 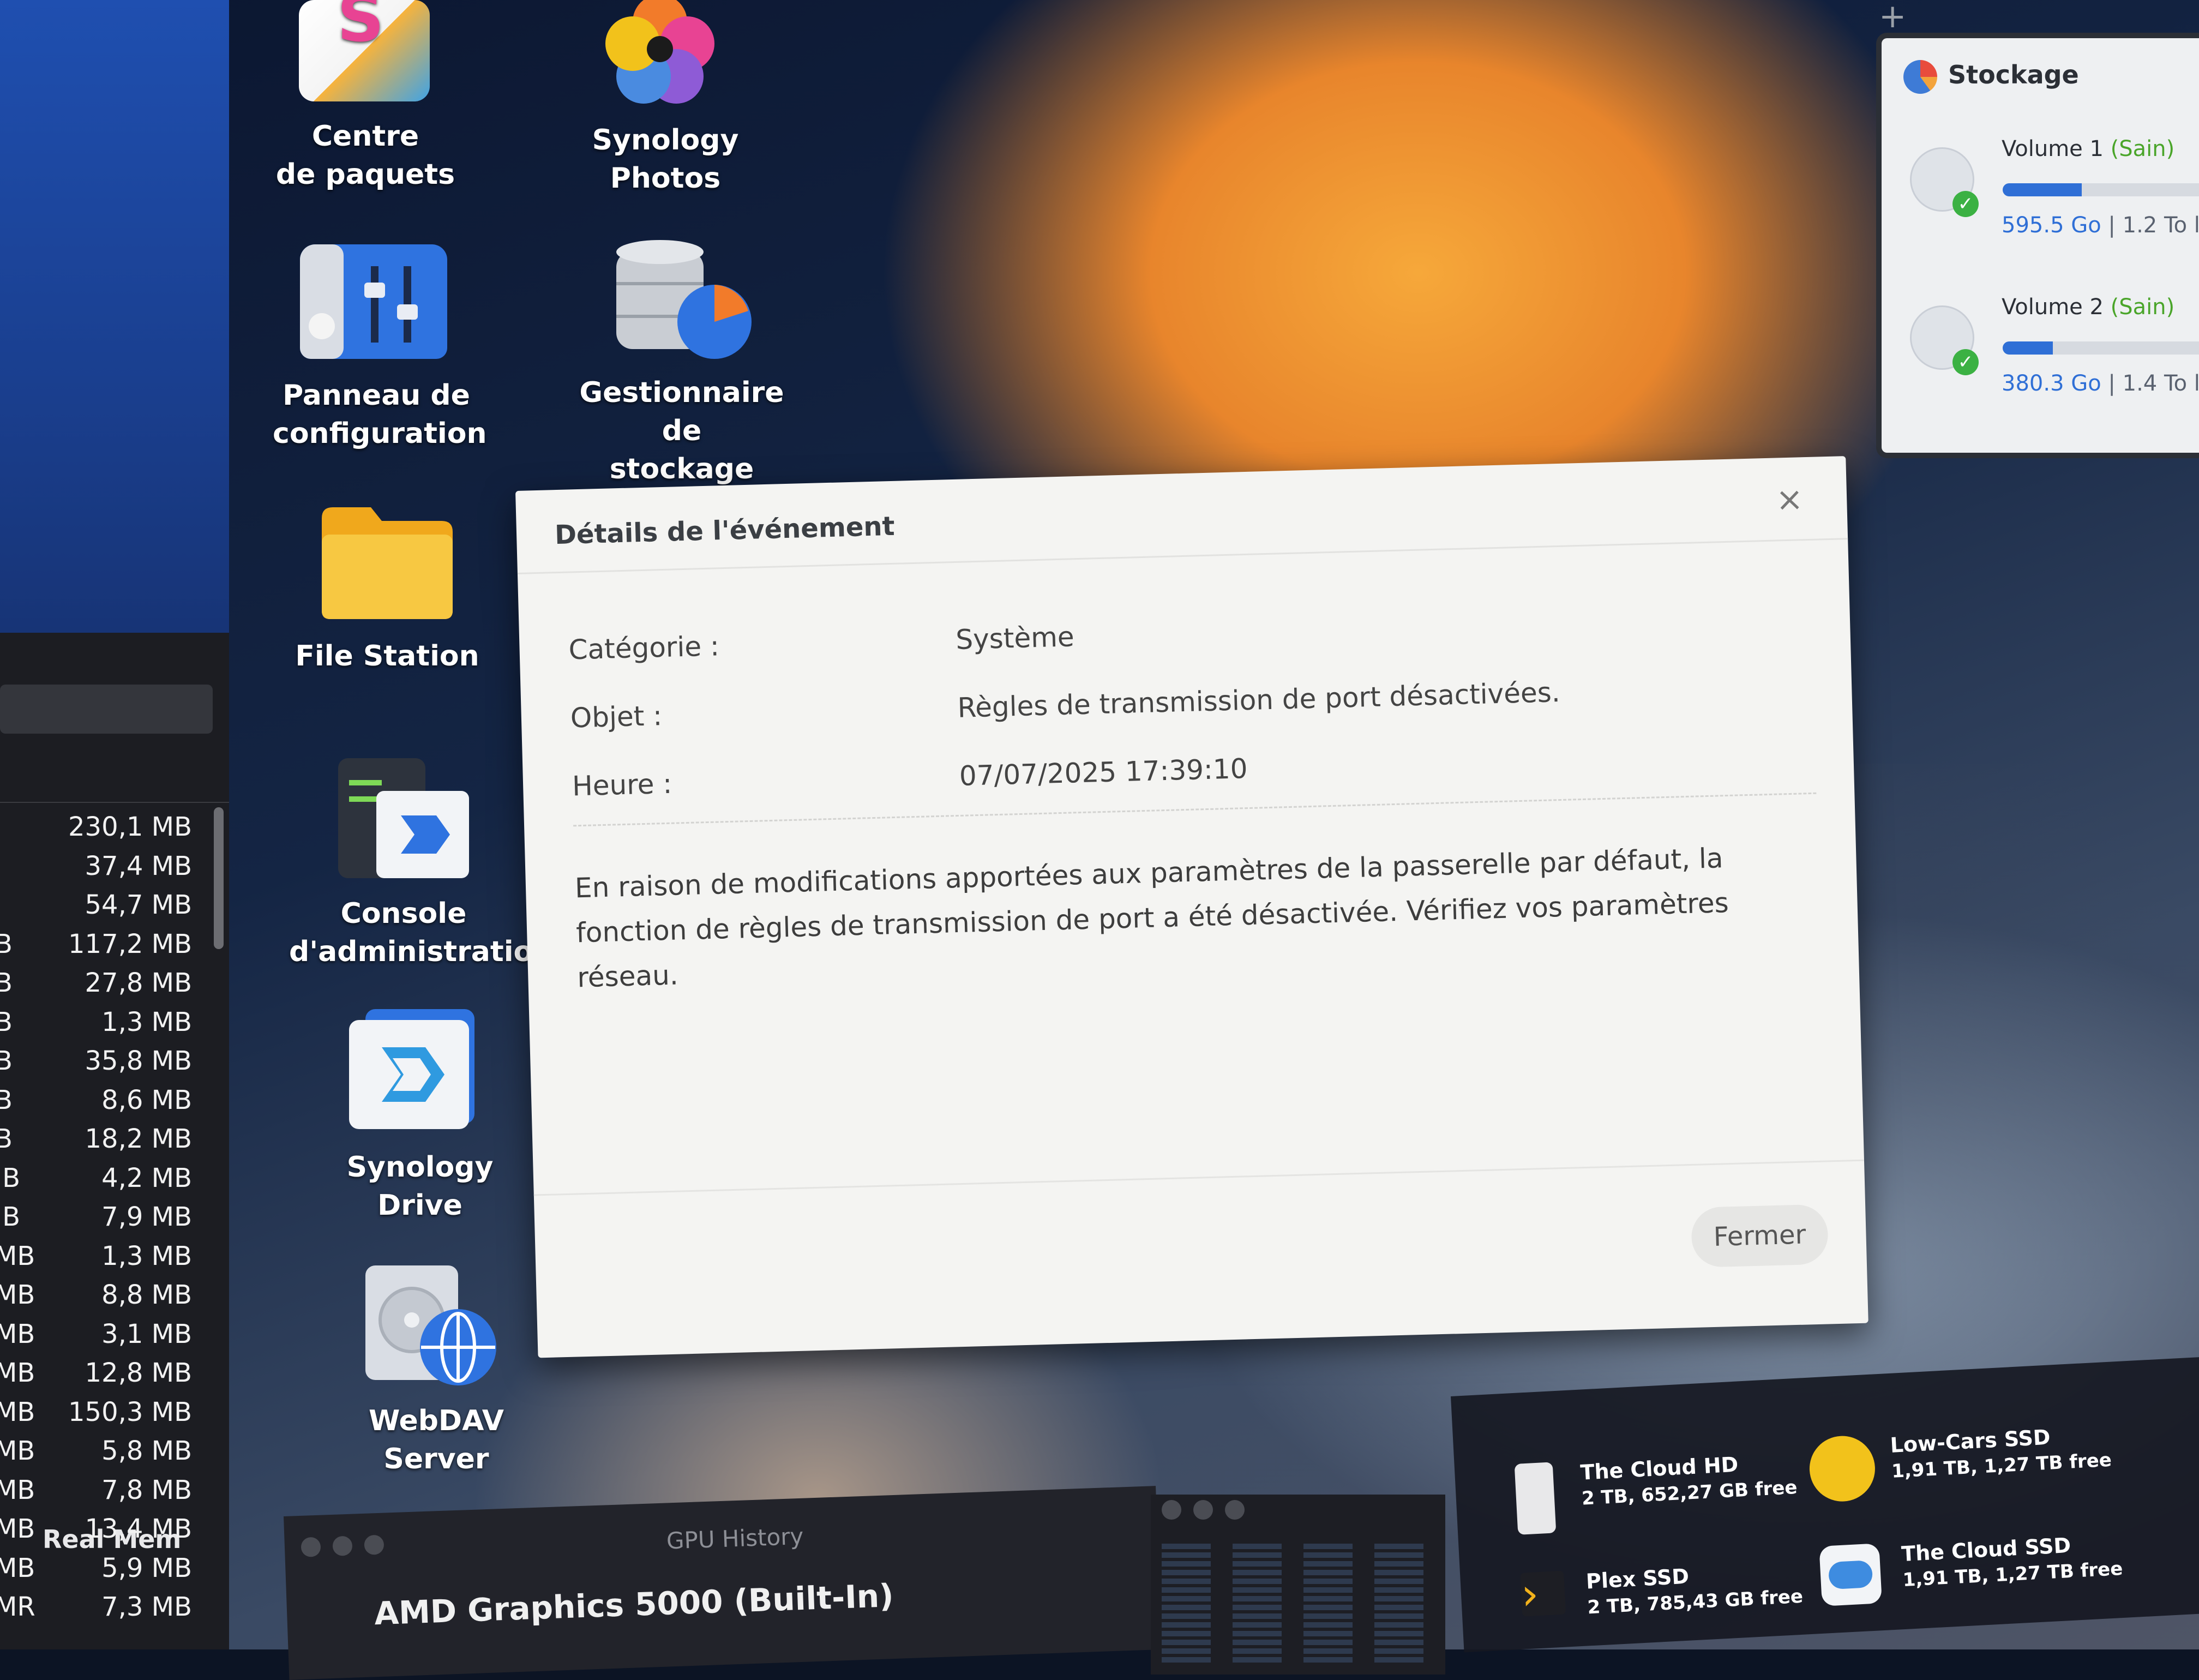 What do you see at coordinates (138, 1139) in the screenshot?
I see `memory-value: 18,2 MB` at bounding box center [138, 1139].